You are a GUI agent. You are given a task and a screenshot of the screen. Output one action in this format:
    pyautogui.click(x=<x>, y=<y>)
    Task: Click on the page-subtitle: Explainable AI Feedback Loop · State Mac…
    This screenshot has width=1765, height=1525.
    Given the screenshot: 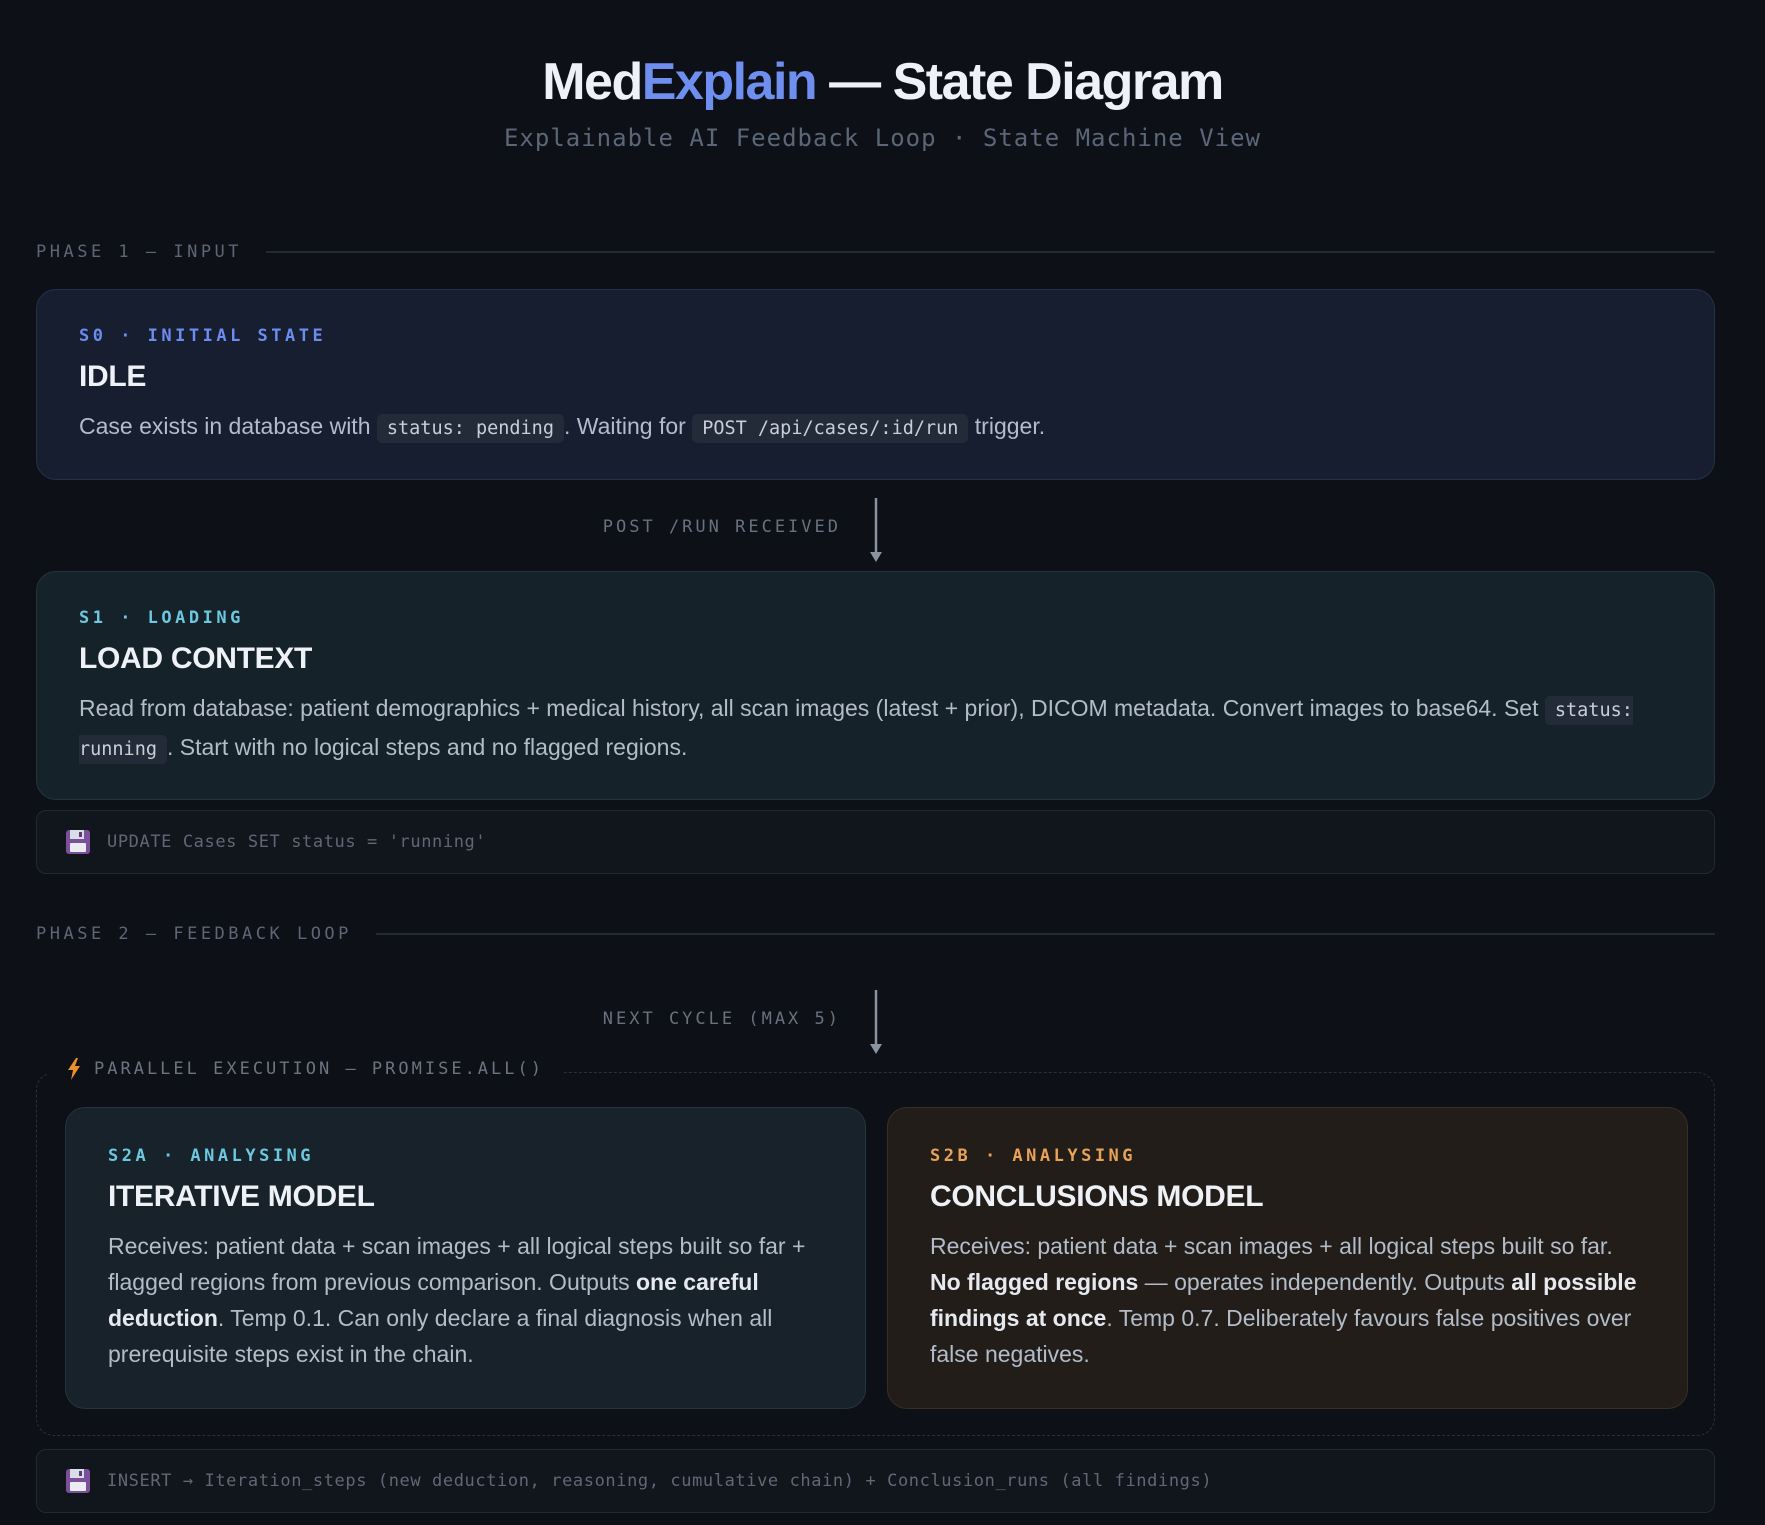 What is the action you would take?
    pyautogui.click(x=882, y=138)
    